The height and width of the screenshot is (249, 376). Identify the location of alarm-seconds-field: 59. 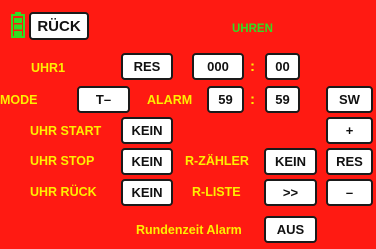
(282, 99).